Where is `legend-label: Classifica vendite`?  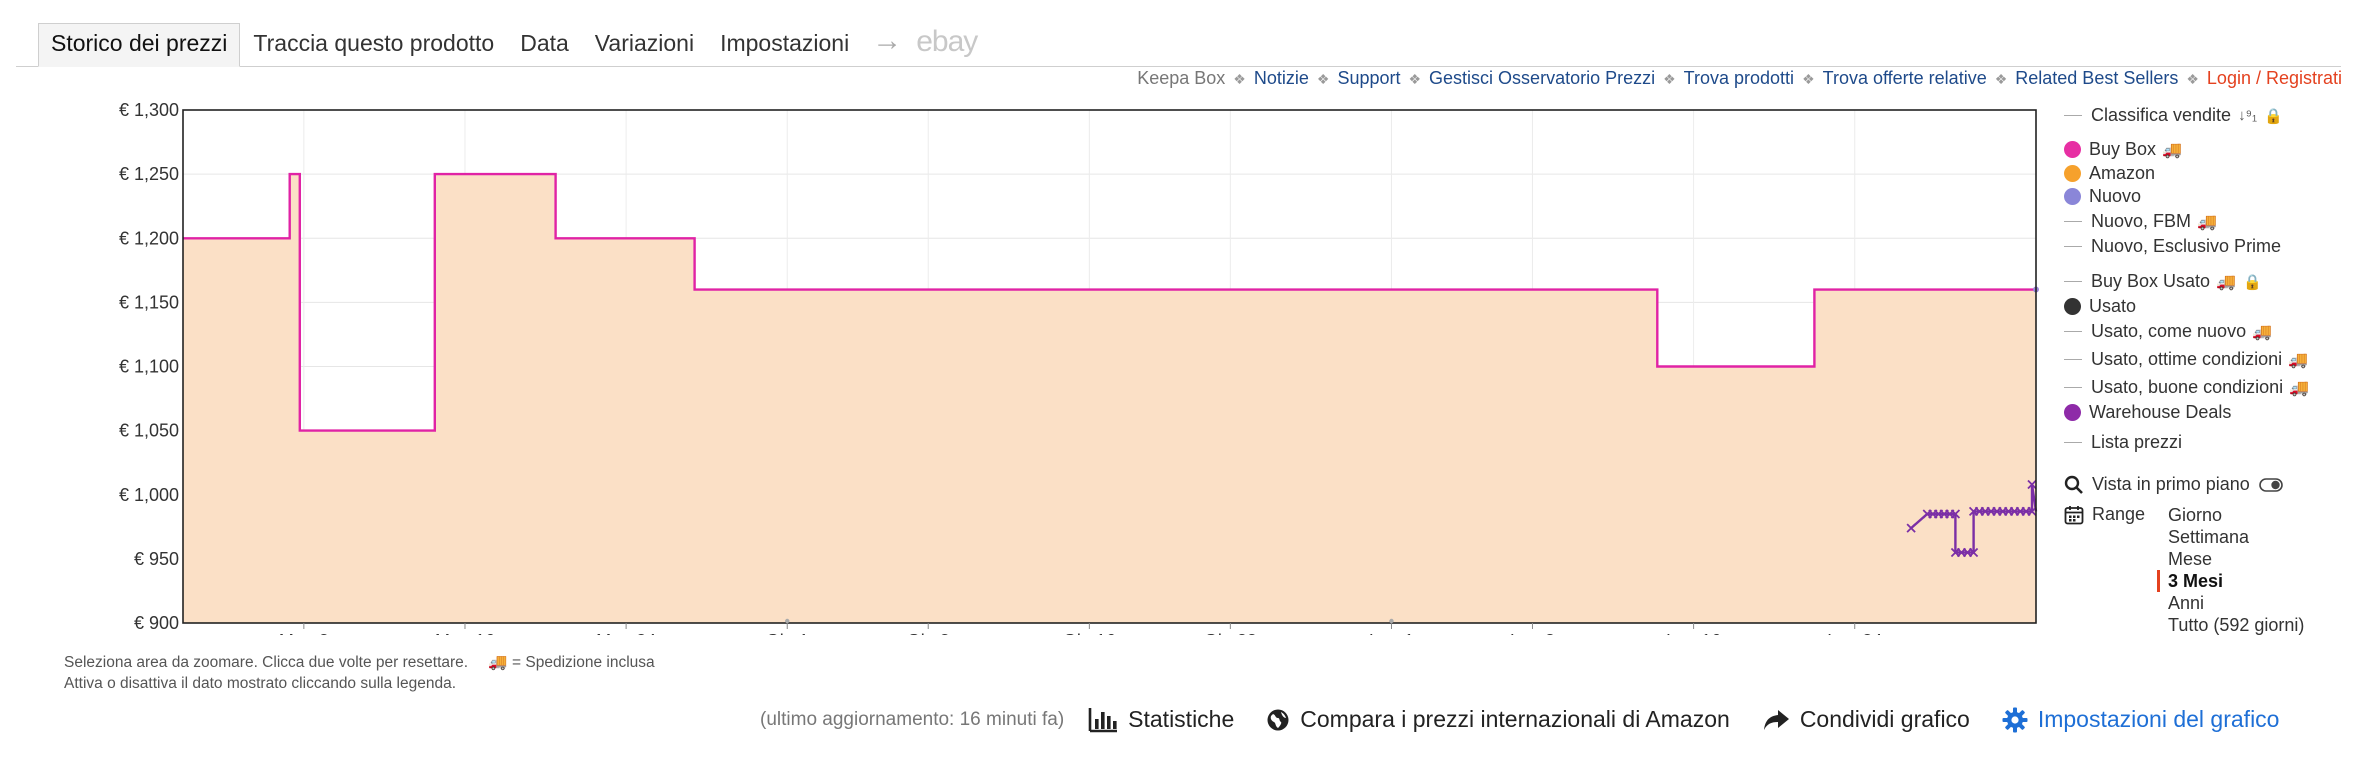
legend-label: Classifica vendite is located at coordinates (2161, 115).